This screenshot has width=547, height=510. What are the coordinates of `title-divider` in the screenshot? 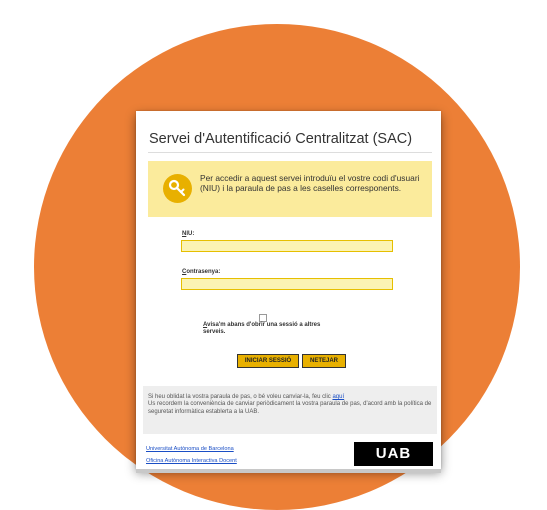 It's located at (290, 152).